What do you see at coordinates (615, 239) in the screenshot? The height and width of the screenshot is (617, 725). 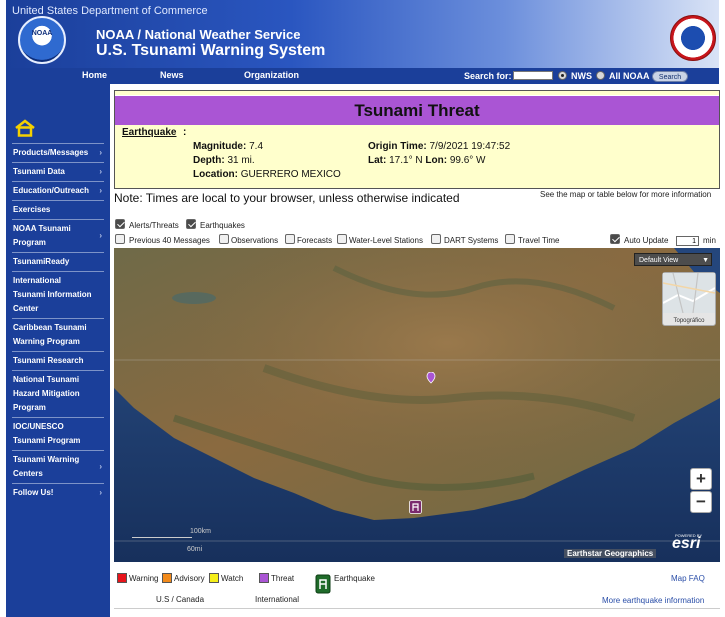 I see `auto-update-checkbox` at bounding box center [615, 239].